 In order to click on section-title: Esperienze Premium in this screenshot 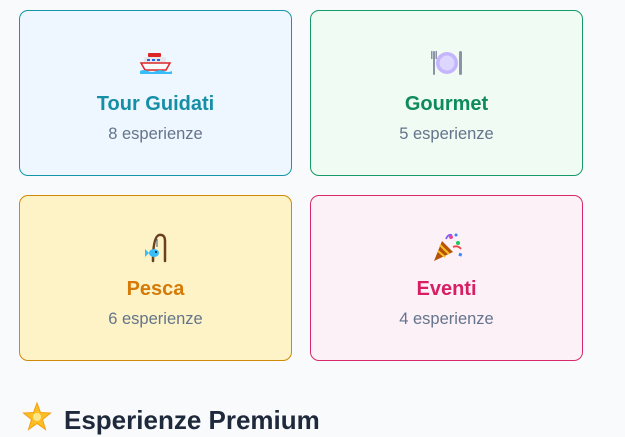, I will do `click(192, 419)`.